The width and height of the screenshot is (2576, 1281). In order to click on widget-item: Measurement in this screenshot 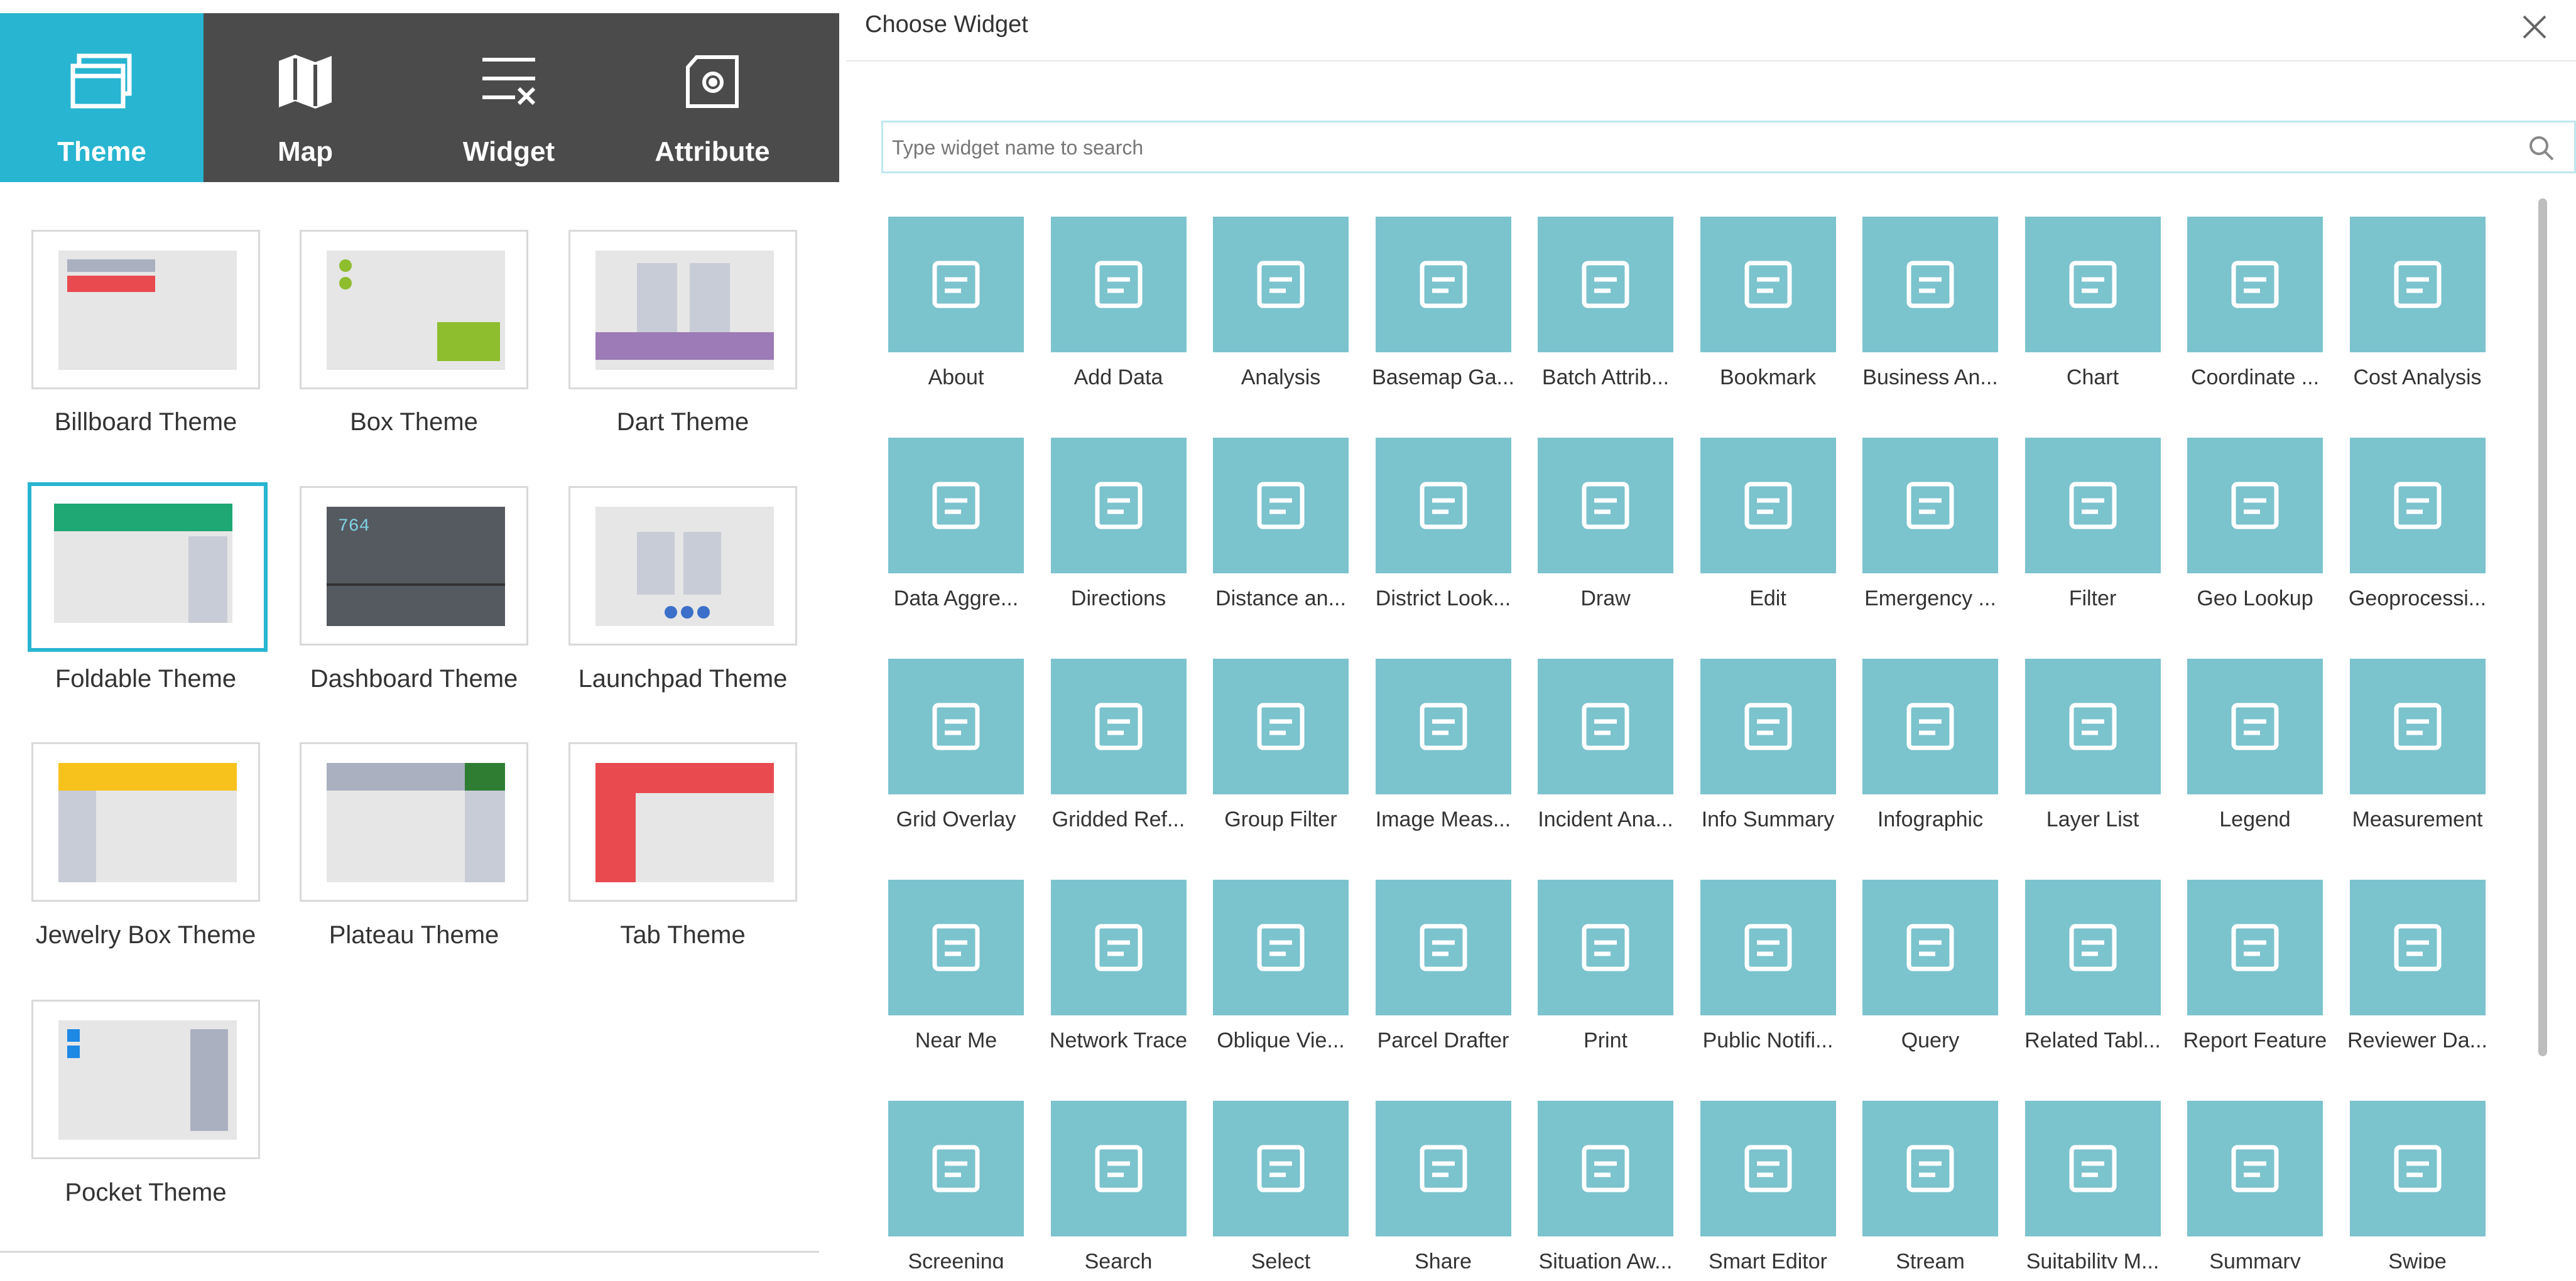, I will do `click(2409, 759)`.